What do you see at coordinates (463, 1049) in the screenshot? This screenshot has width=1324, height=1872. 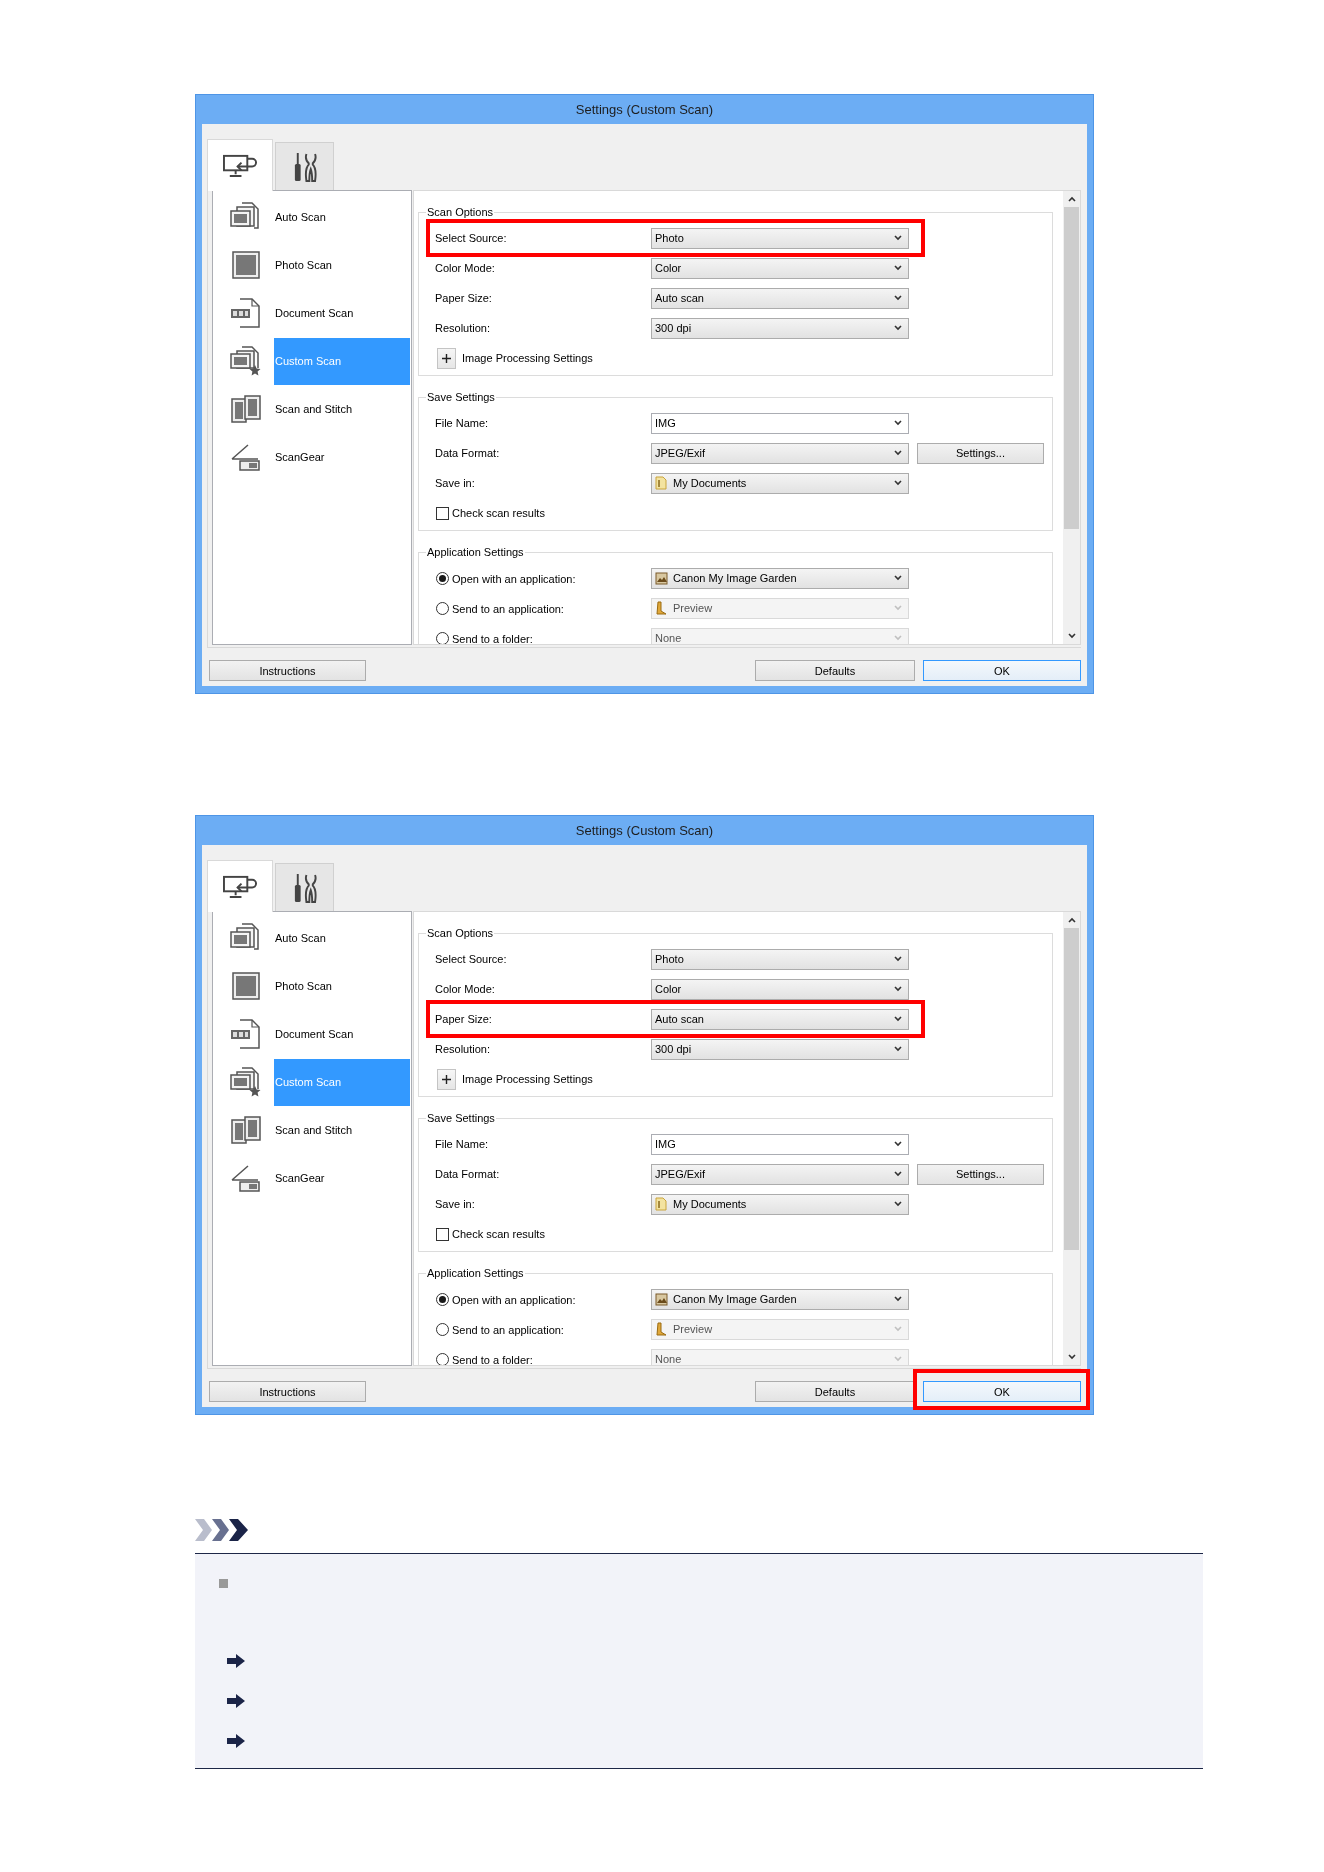 I see `field-label: Resolution:` at bounding box center [463, 1049].